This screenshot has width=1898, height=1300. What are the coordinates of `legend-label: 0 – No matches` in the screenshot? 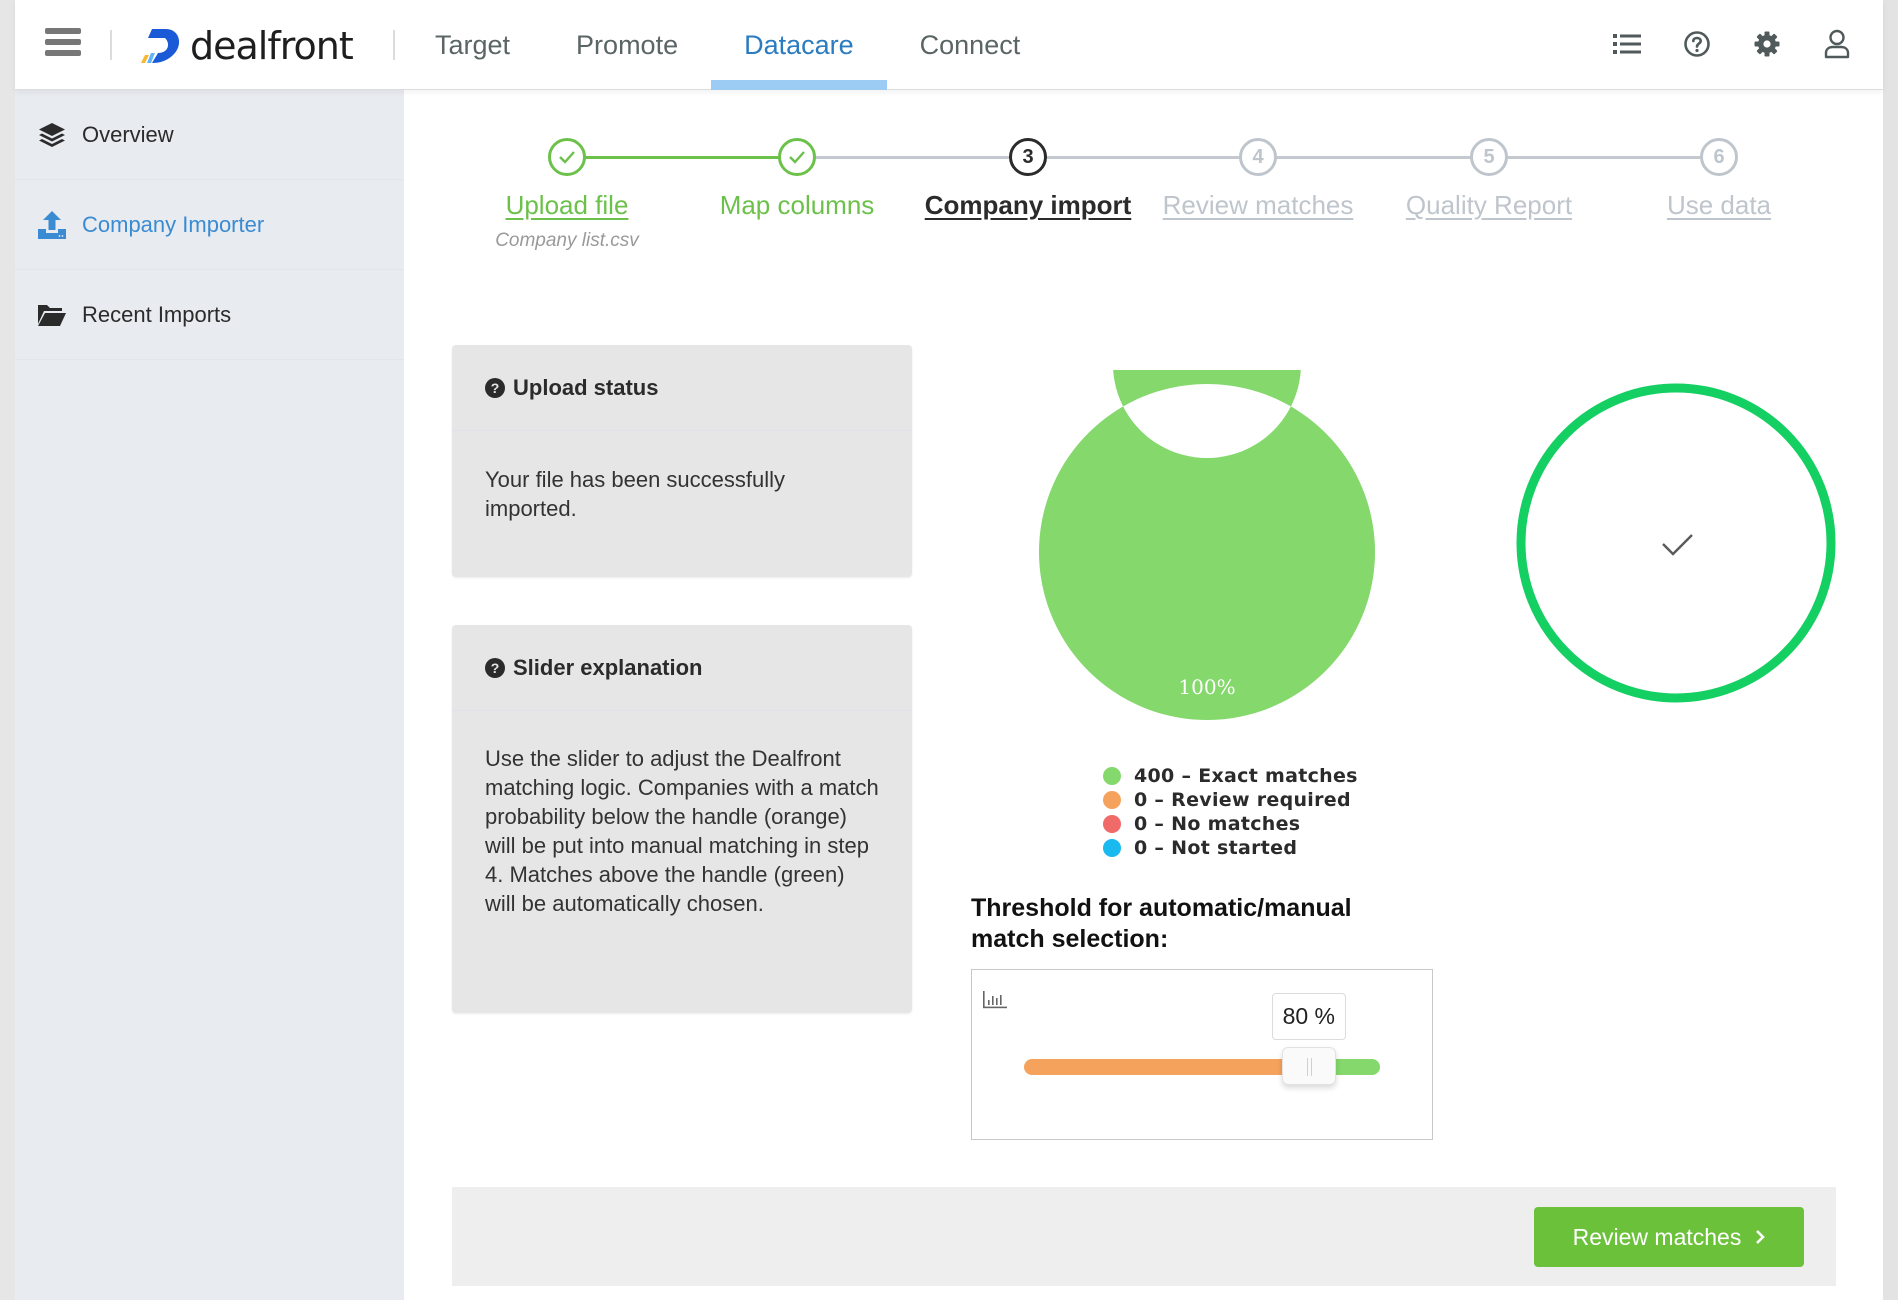 It's located at (1217, 824).